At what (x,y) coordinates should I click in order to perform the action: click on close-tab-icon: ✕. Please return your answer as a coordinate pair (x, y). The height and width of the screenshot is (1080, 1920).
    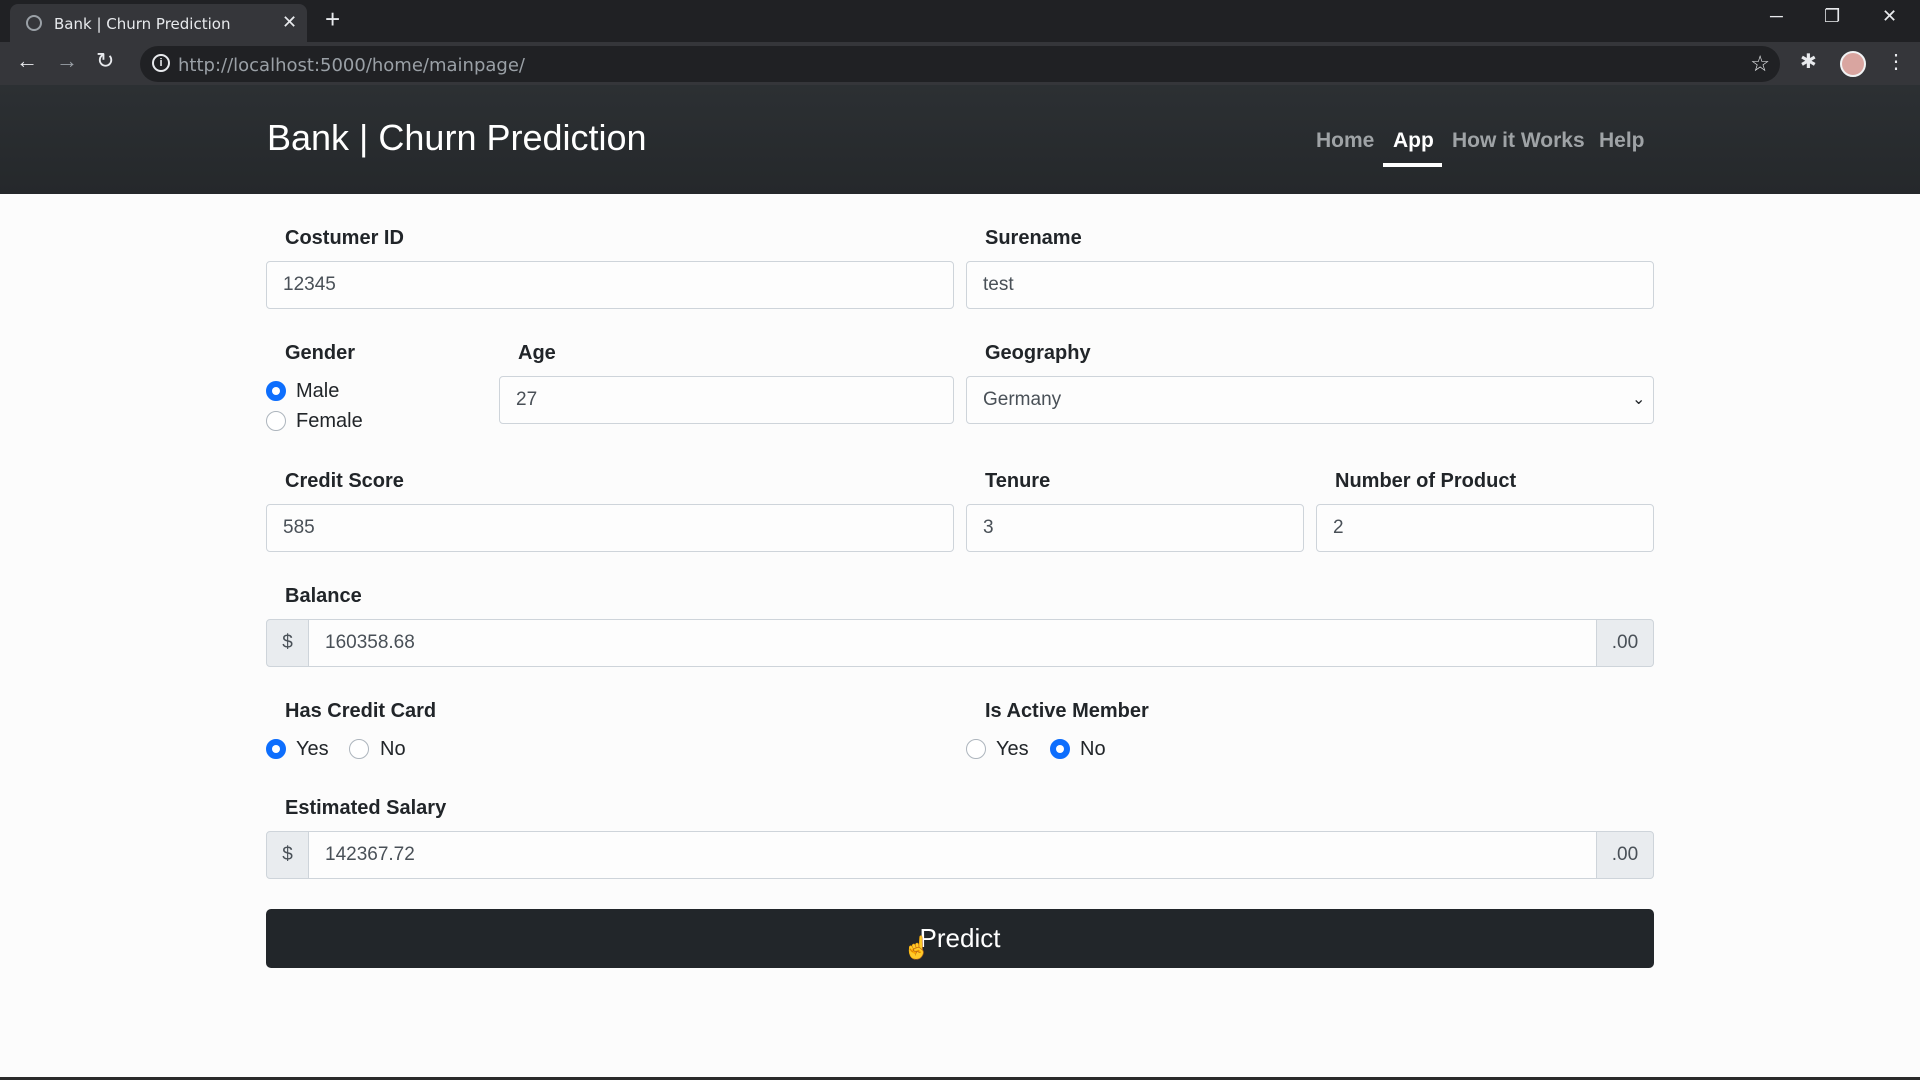
    Looking at the image, I should click on (289, 22).